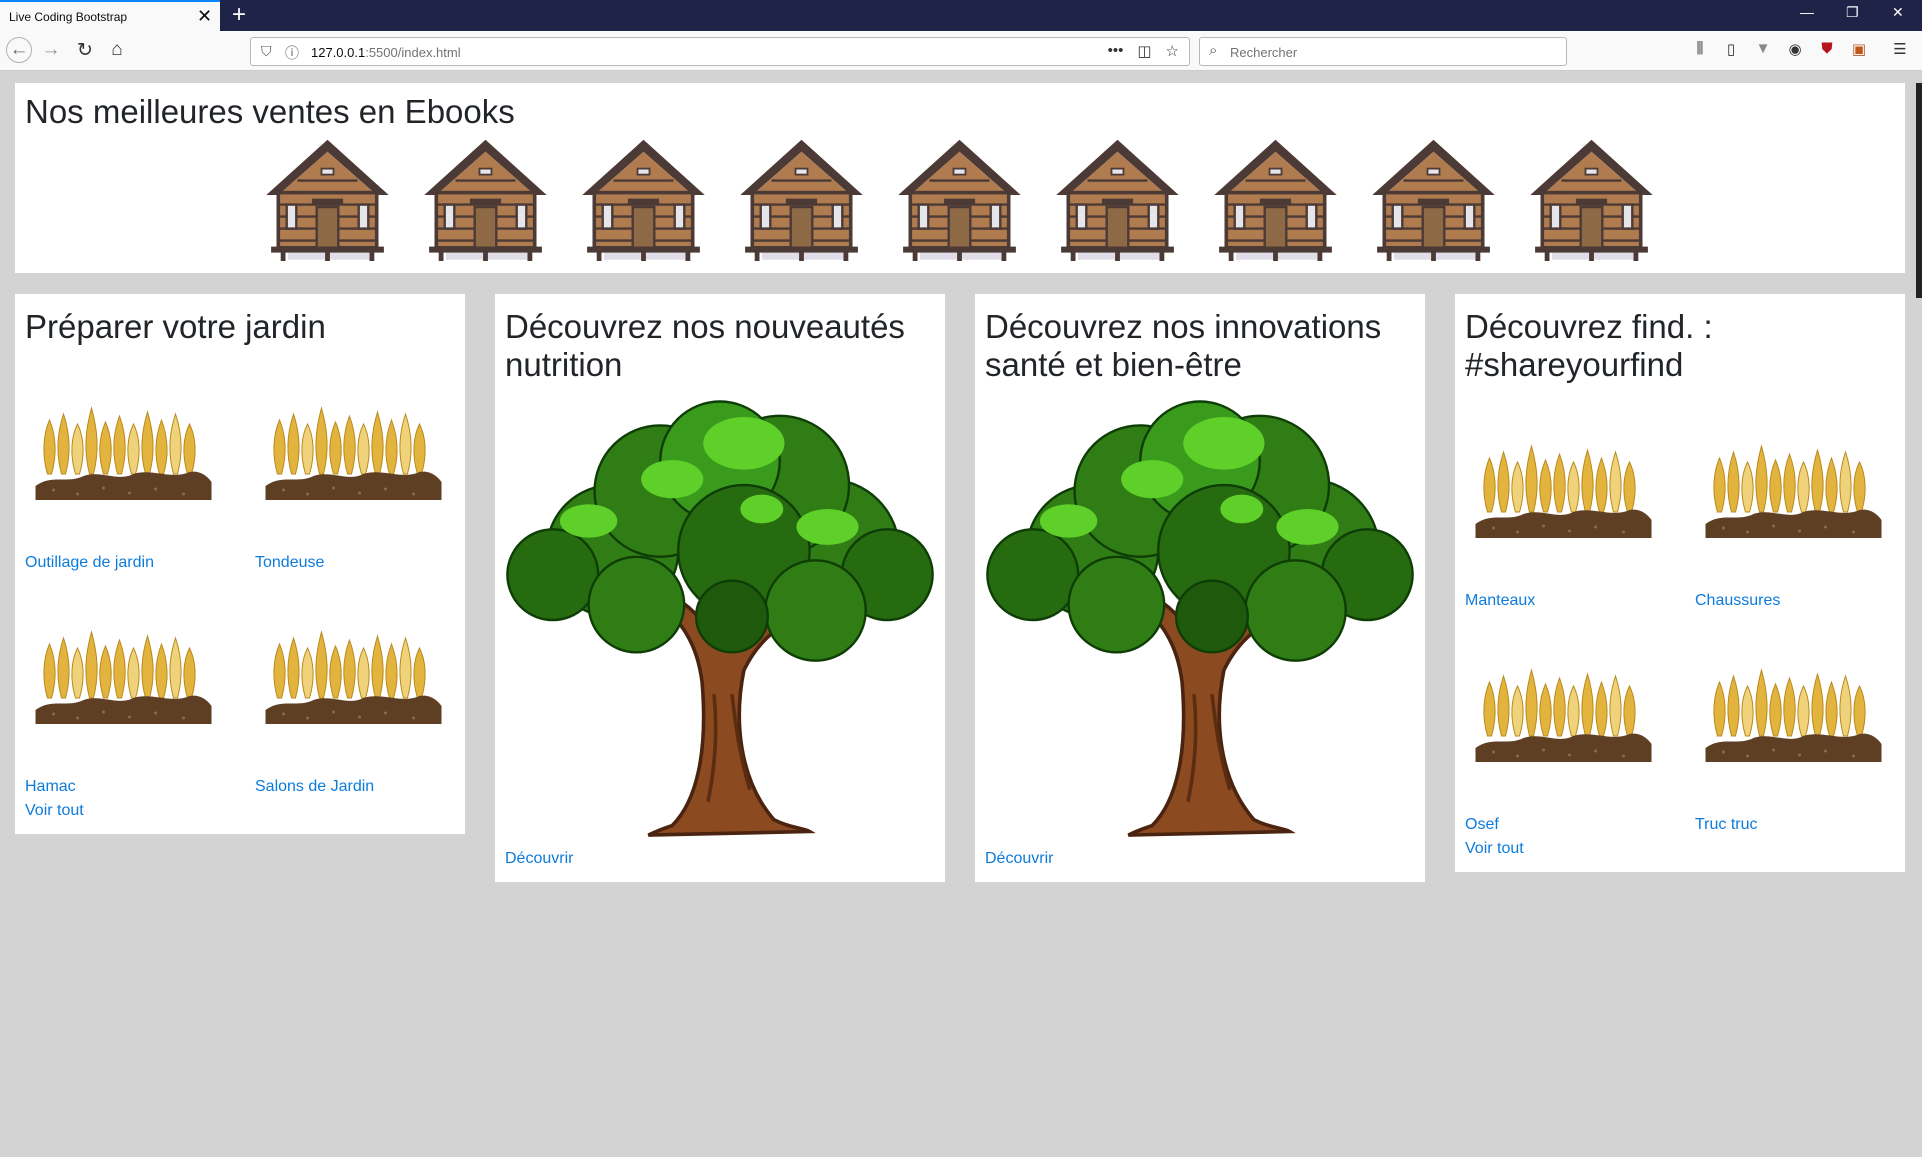 This screenshot has height=1157, width=1922. I want to click on reload-icon: ↻, so click(85, 50).